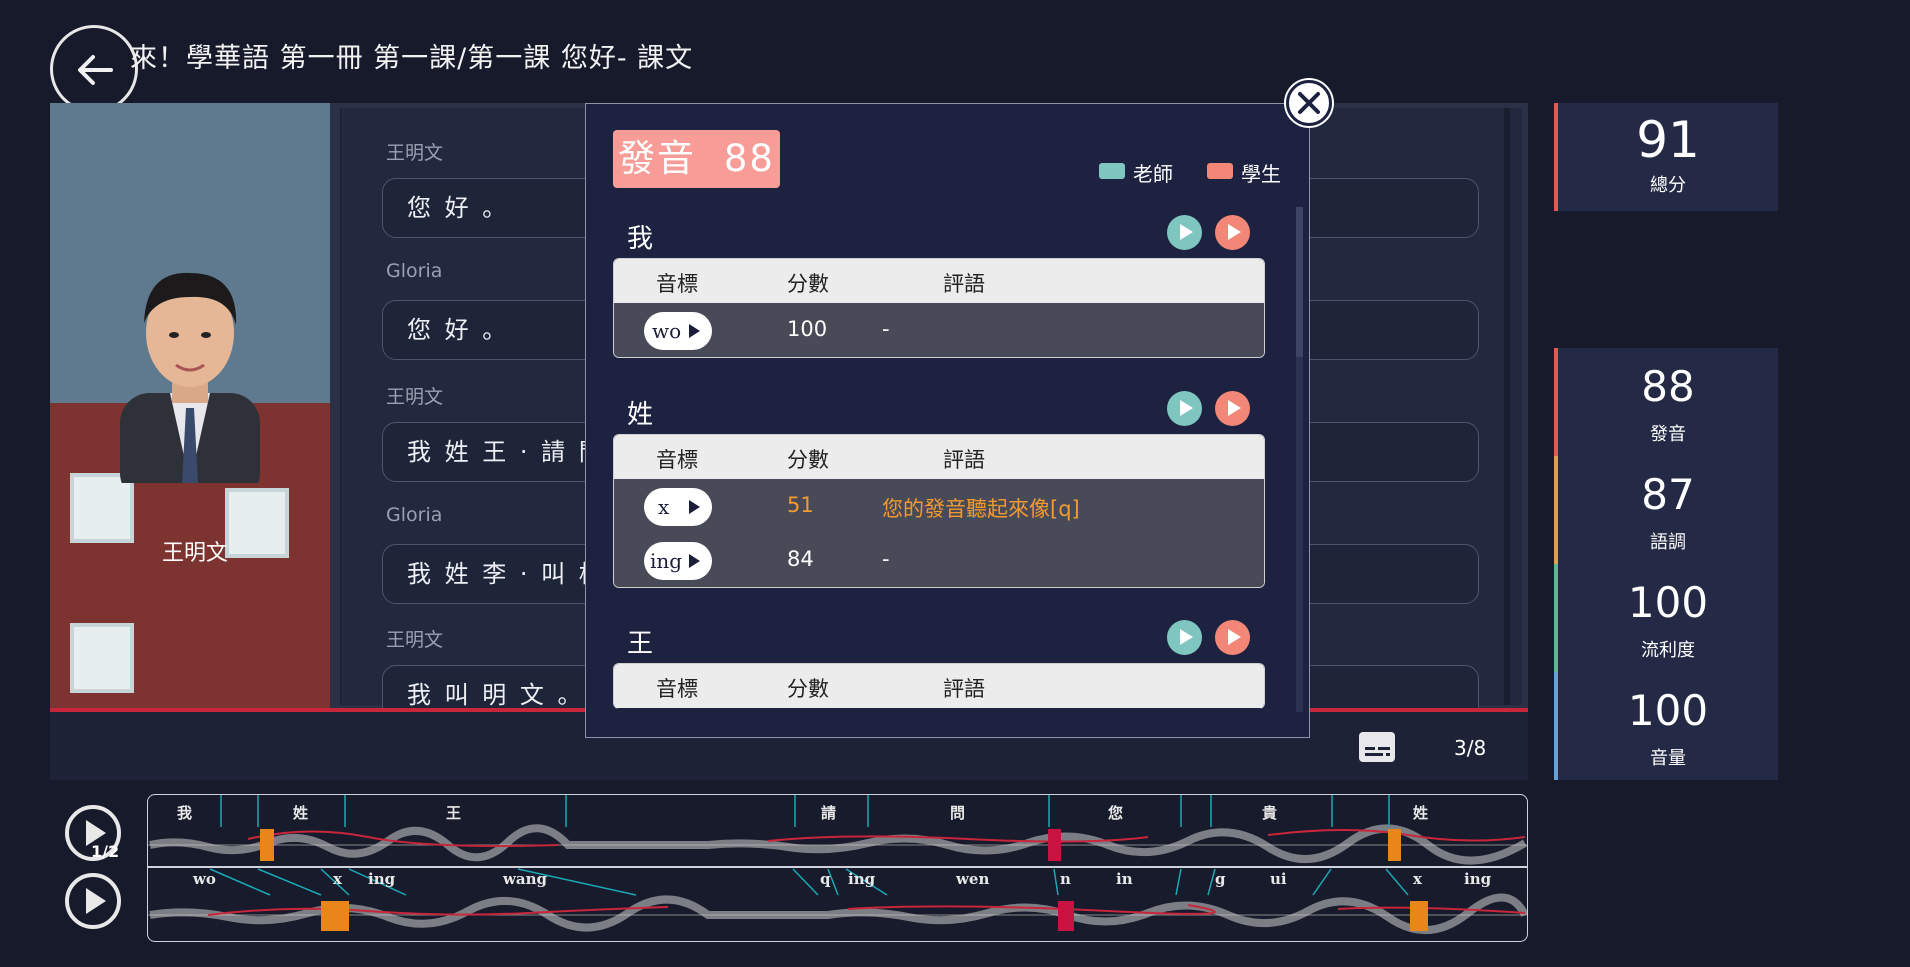 Image resolution: width=1910 pixels, height=967 pixels. Describe the element at coordinates (1668, 494) in the screenshot. I see `score-tone-value: 87` at that location.